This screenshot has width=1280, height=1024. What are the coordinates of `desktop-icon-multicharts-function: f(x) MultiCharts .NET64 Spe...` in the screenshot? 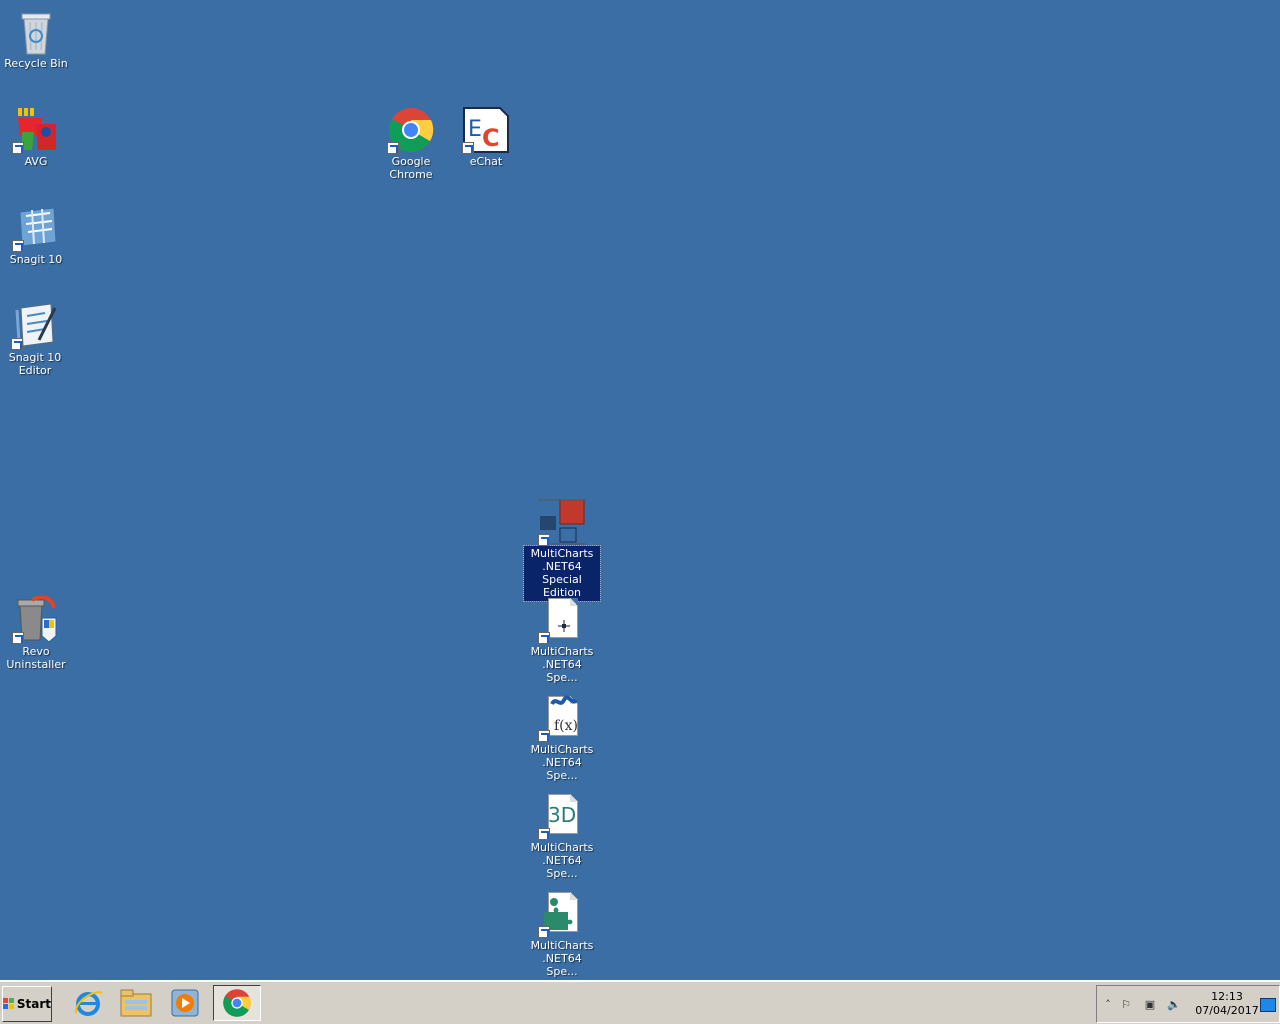 It's located at (562, 737).